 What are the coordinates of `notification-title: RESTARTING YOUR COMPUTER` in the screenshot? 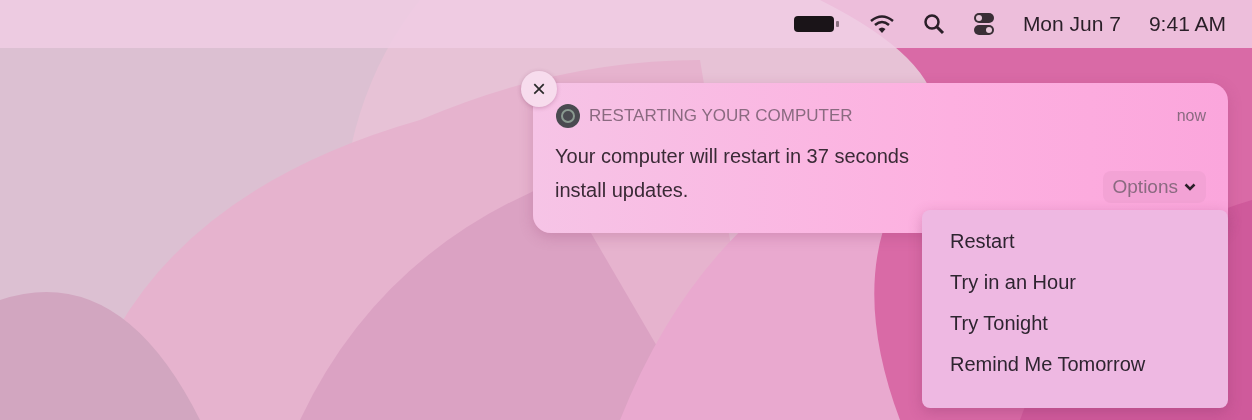 It's located at (721, 116).